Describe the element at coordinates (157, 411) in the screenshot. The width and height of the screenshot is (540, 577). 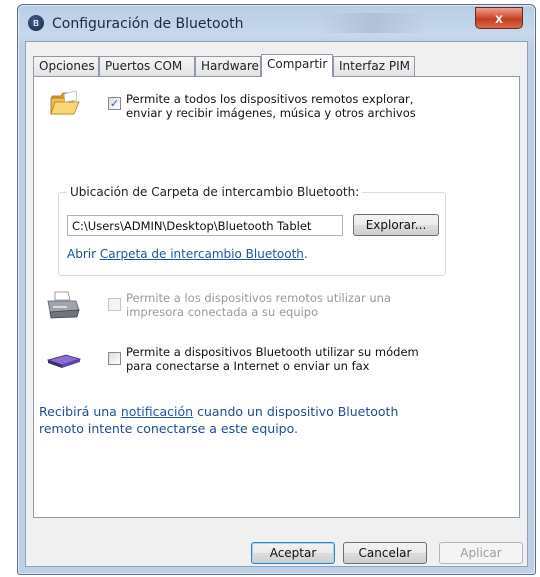
I see `notification-link: notificación` at that location.